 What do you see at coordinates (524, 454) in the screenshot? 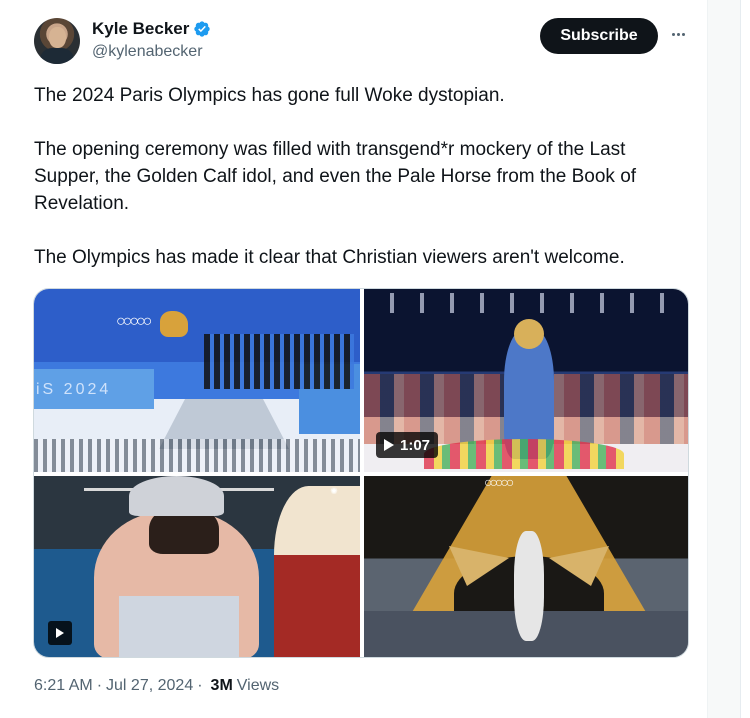
I see `flower-table` at bounding box center [524, 454].